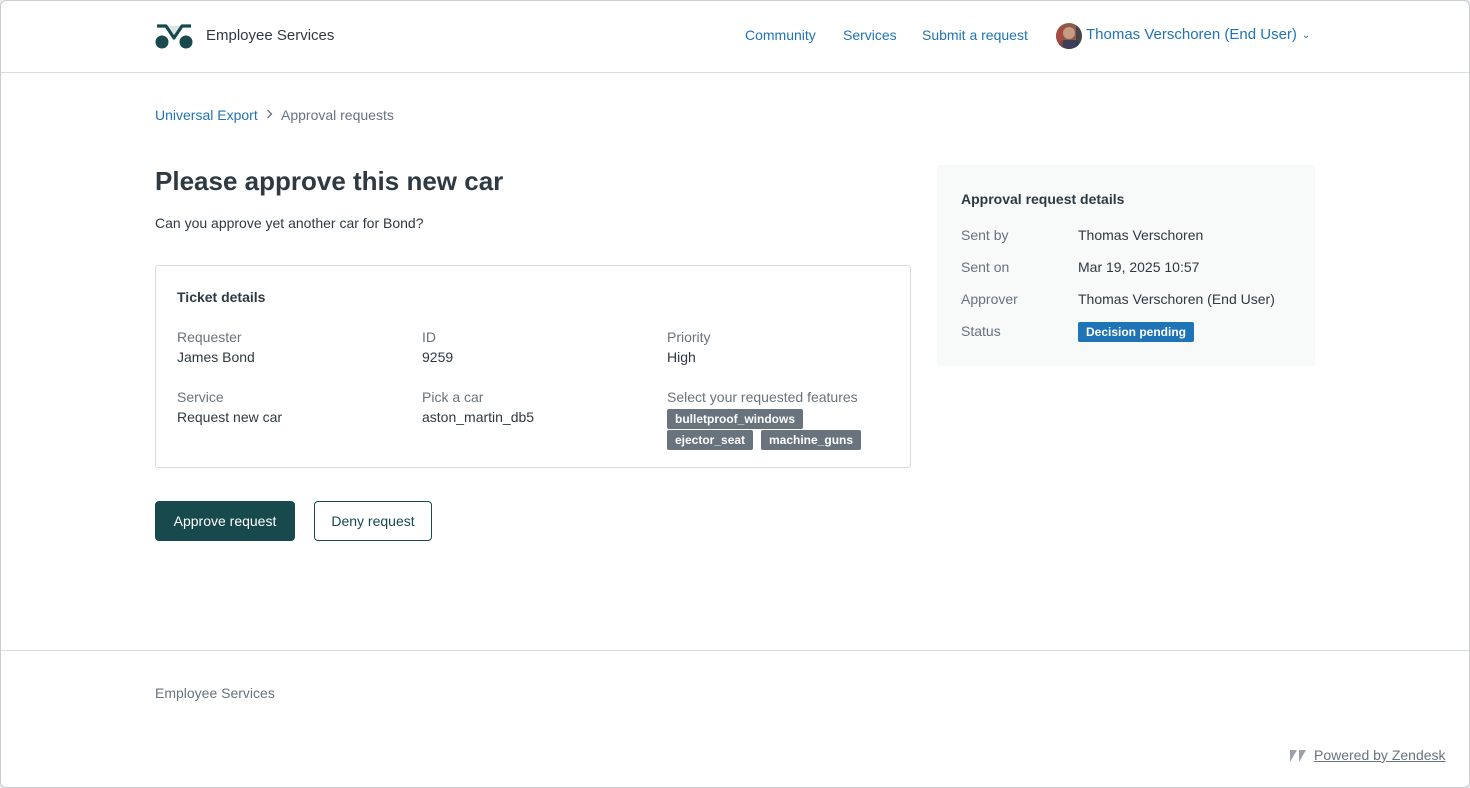 This screenshot has height=788, width=1470. Describe the element at coordinates (373, 521) in the screenshot. I see `deny-request-button: Deny request` at that location.